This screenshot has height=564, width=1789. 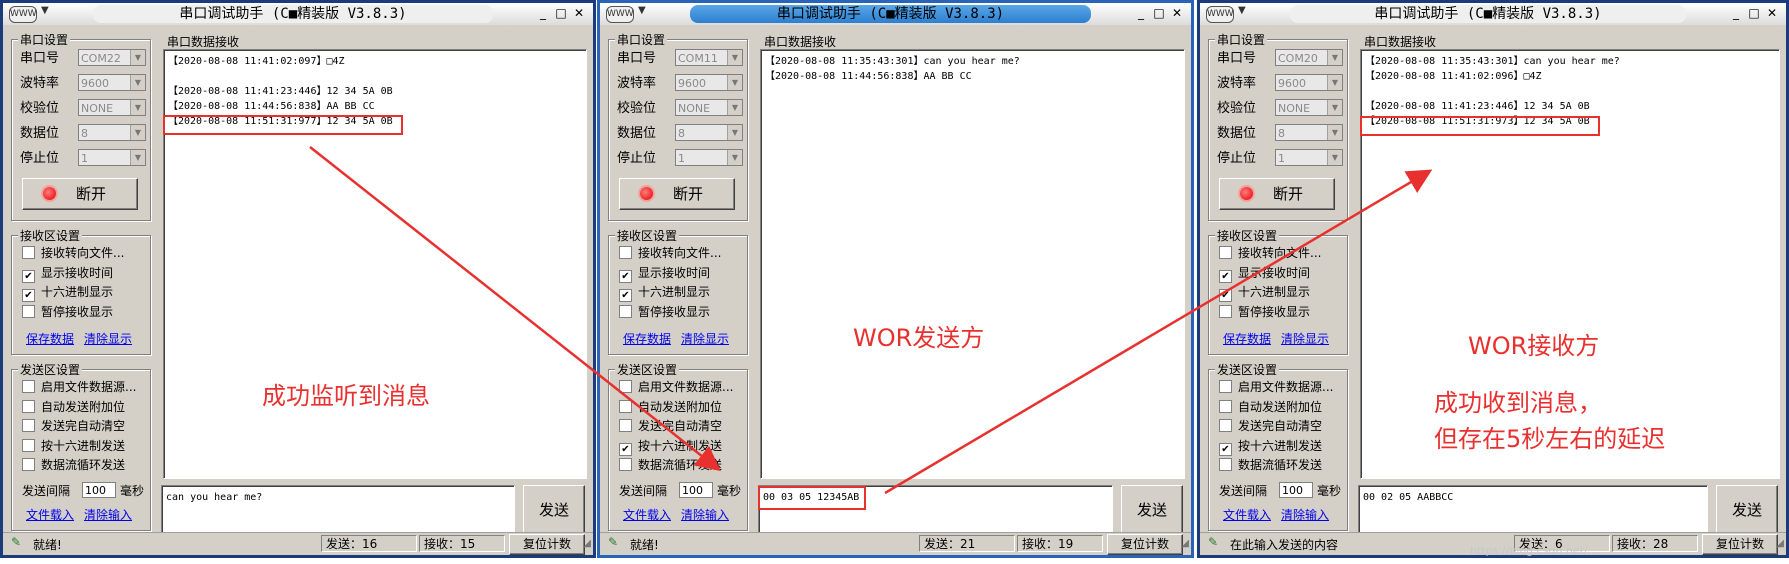 What do you see at coordinates (1533, 510) in the screenshot?
I see `send-input: 00 02 05 AABBCC` at bounding box center [1533, 510].